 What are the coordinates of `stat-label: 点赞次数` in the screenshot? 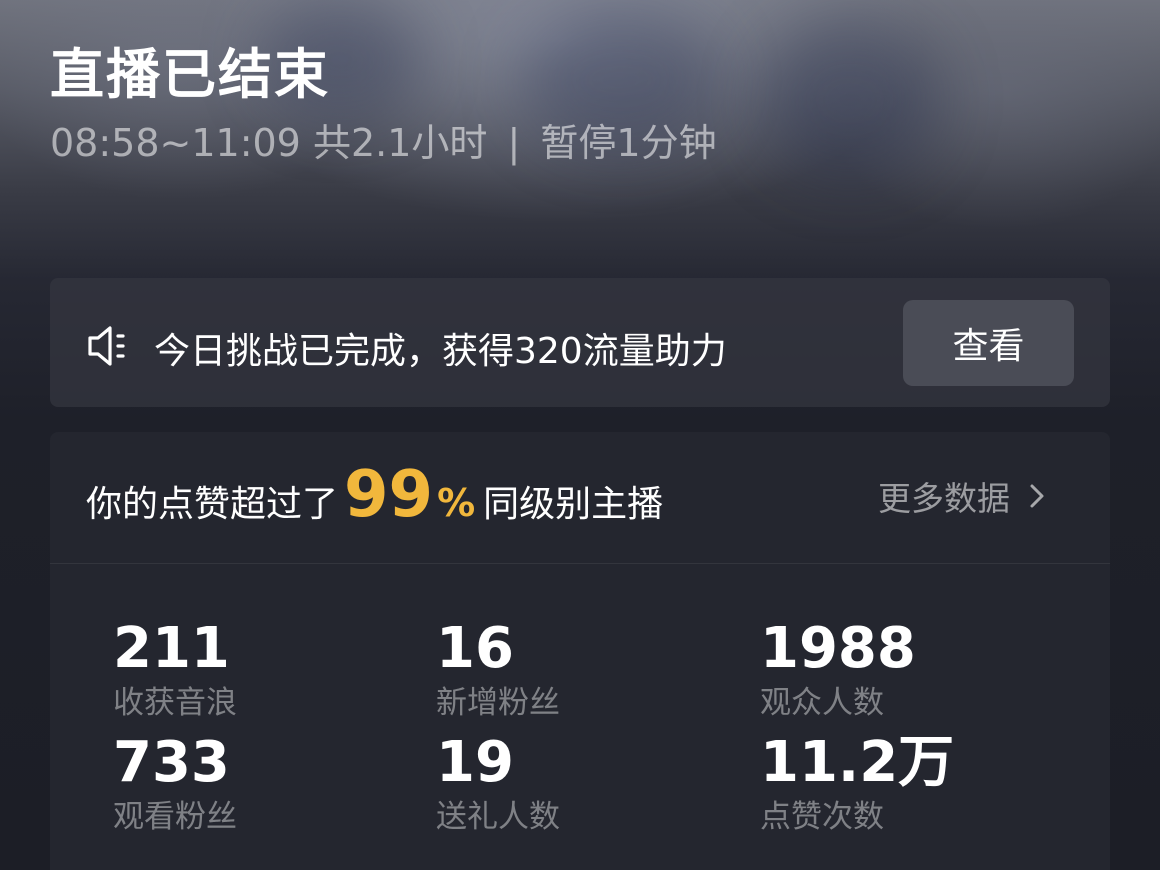 It's located at (822, 817).